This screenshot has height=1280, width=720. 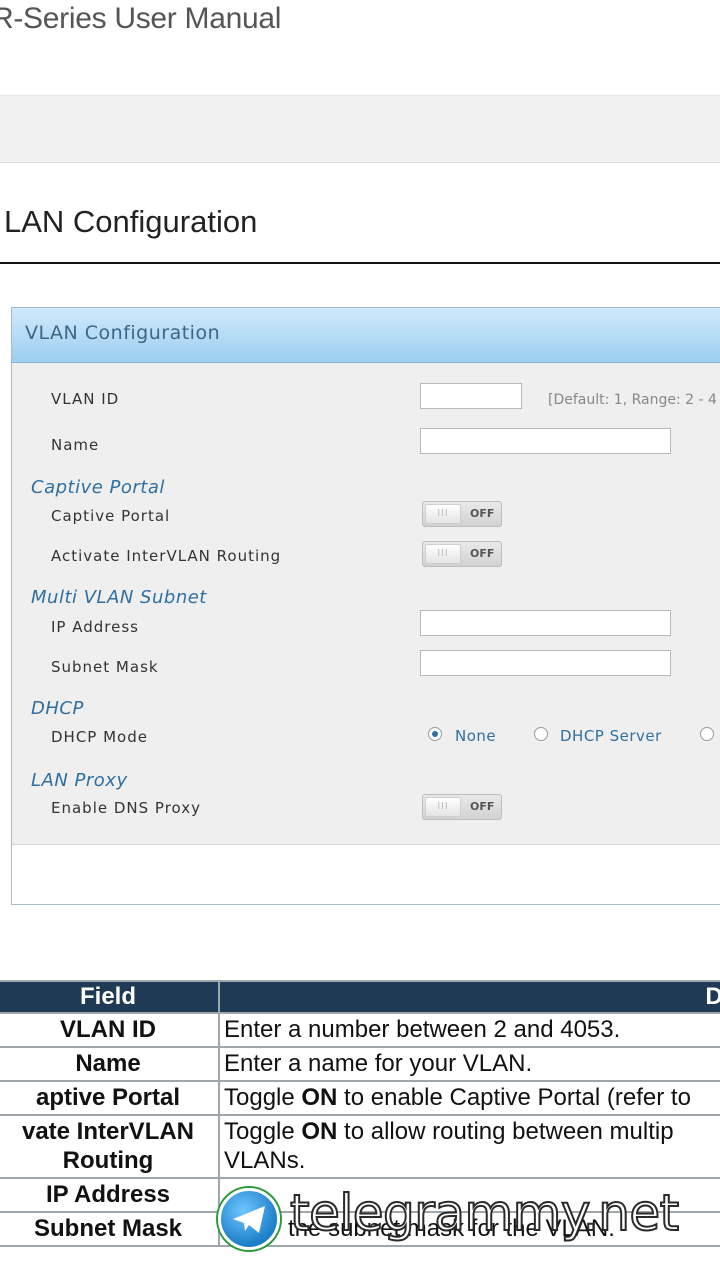 I want to click on description-cell: Enter a number between 2 and 4053., so click(x=469, y=1030).